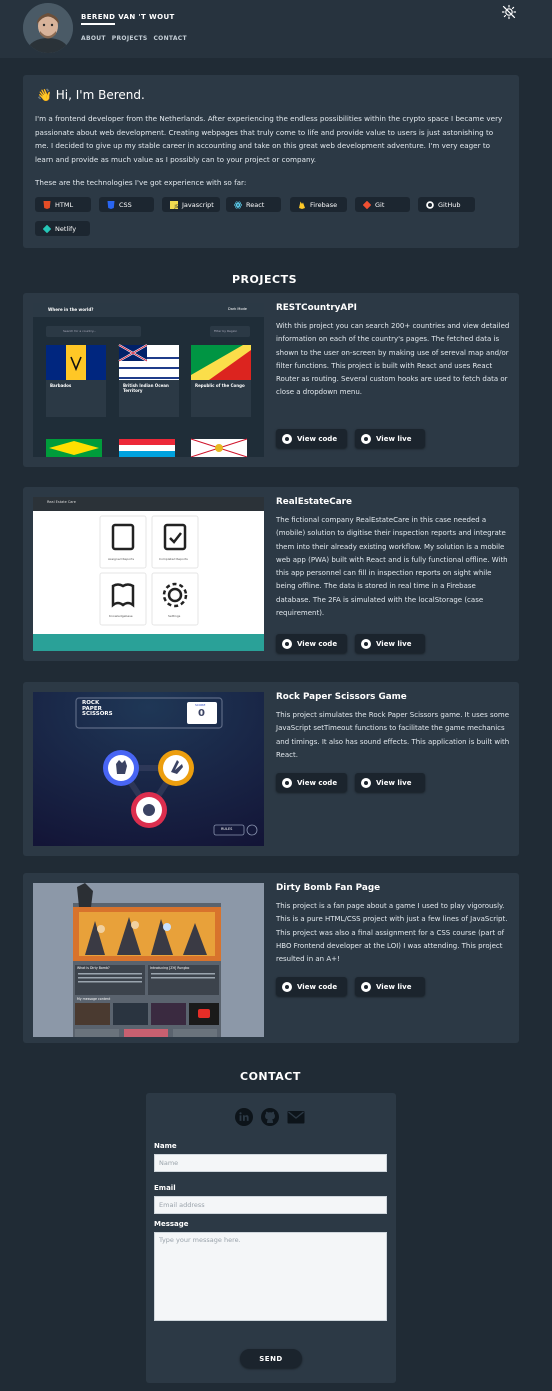 The height and width of the screenshot is (1391, 552). What do you see at coordinates (97, 714) in the screenshot?
I see `shot-logo-line: SCISSORS` at bounding box center [97, 714].